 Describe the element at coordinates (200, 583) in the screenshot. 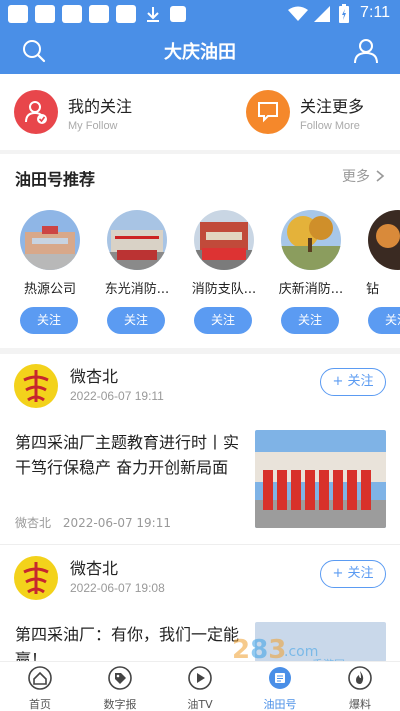

I see `feed-author-row: 微杏北 2022-06-07 19:08 + 关注` at that location.